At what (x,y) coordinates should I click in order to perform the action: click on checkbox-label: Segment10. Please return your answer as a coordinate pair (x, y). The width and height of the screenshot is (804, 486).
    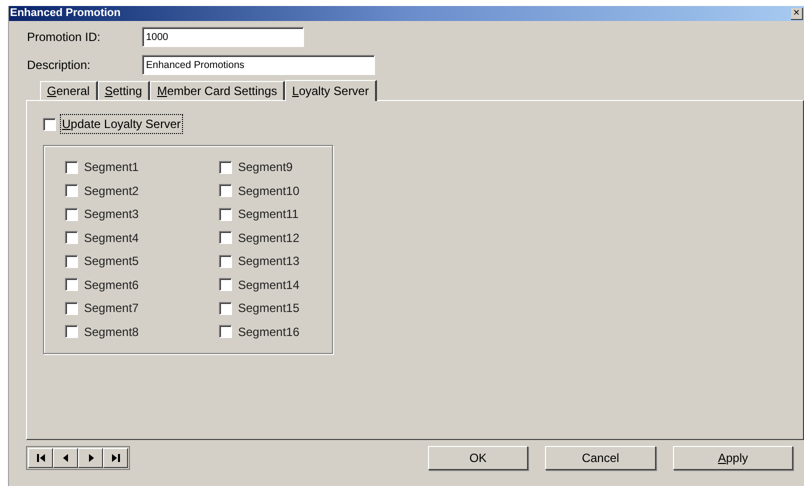
    Looking at the image, I should click on (269, 191).